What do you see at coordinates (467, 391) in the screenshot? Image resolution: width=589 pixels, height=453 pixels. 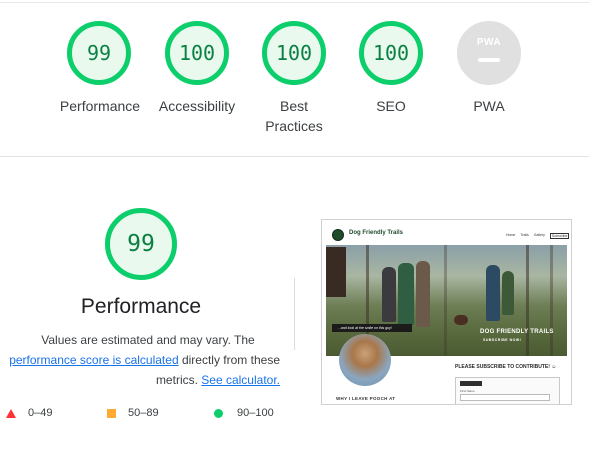 I see `form-label: First Name` at bounding box center [467, 391].